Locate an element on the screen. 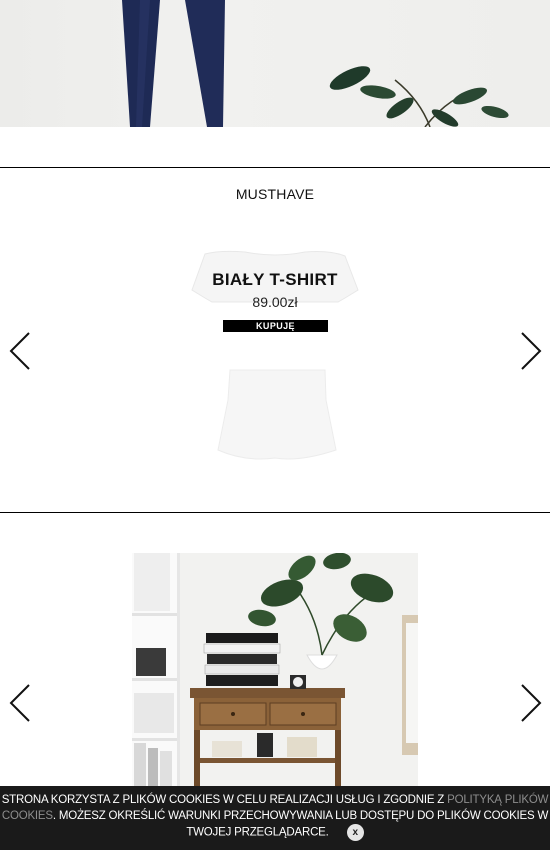 The height and width of the screenshot is (850, 550). hero-image is located at coordinates (275, 63).